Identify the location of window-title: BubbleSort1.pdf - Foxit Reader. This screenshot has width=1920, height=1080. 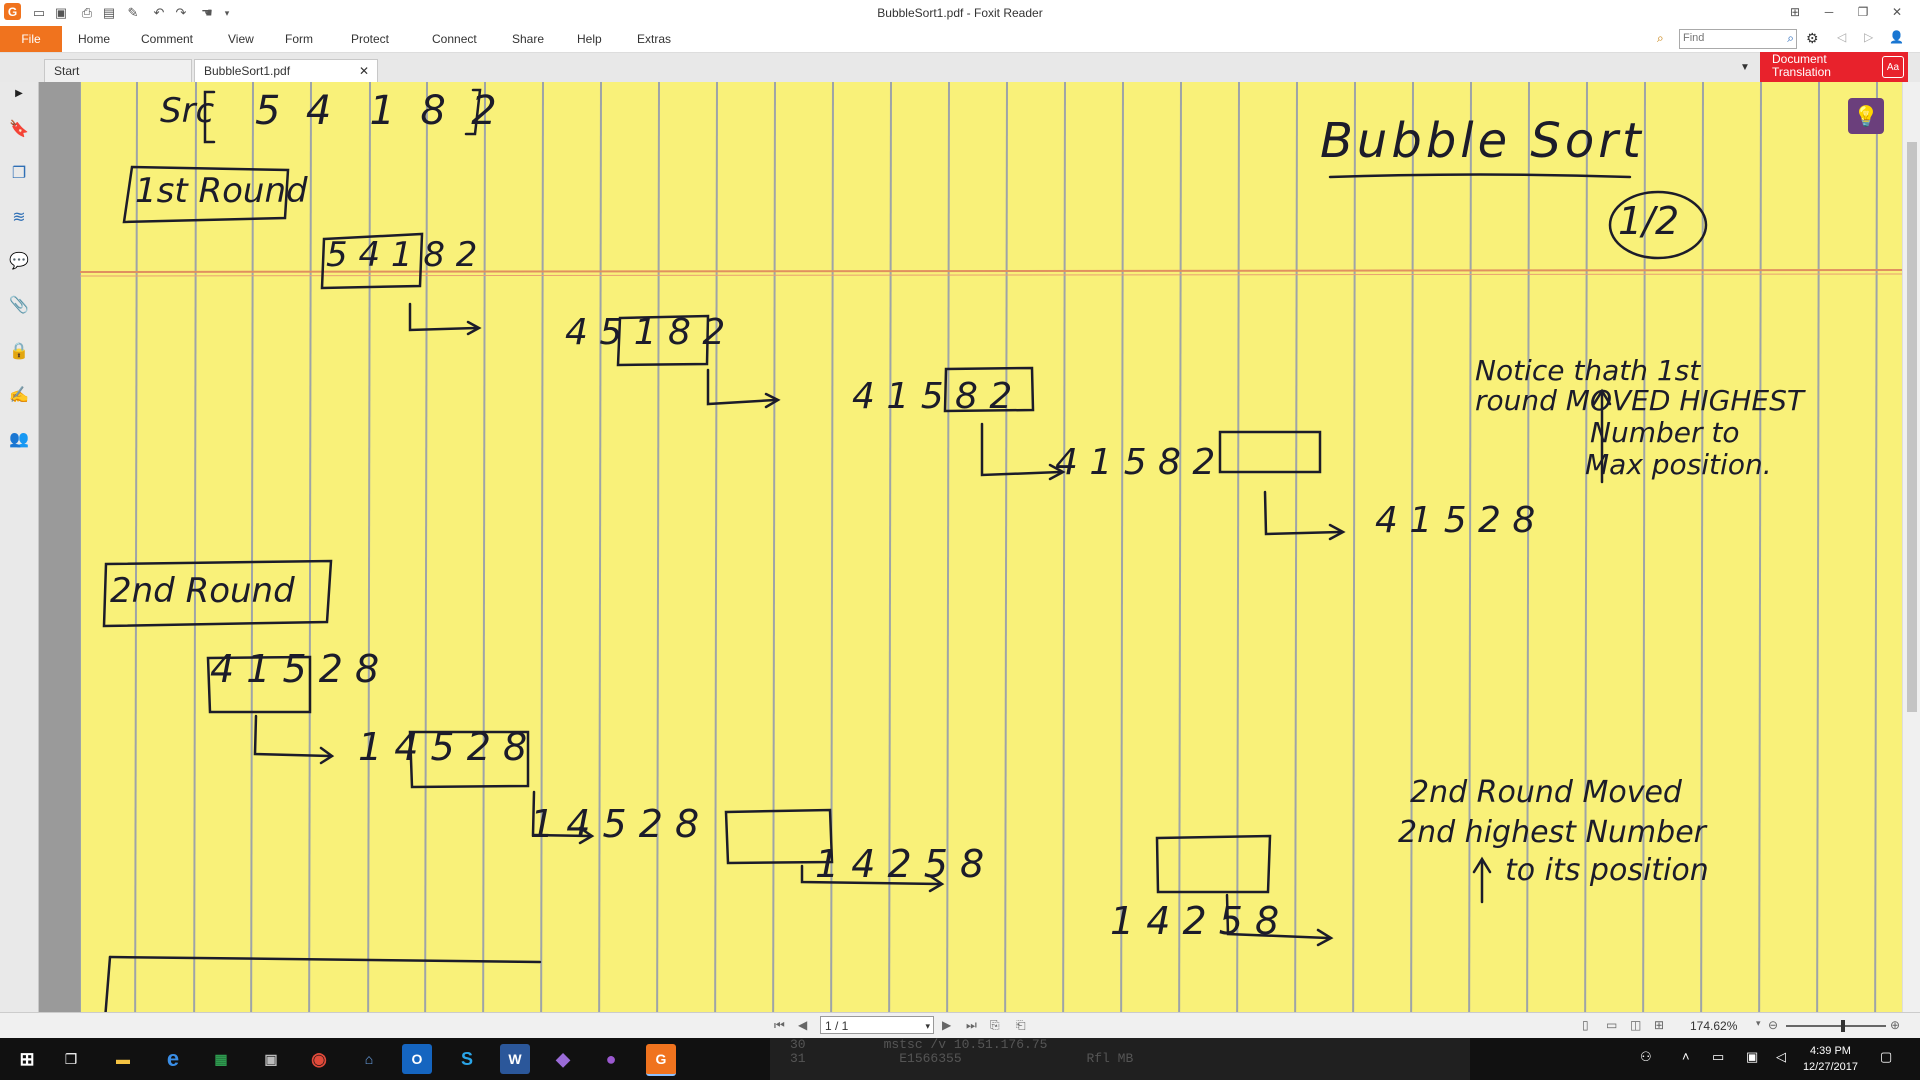
(960, 13).